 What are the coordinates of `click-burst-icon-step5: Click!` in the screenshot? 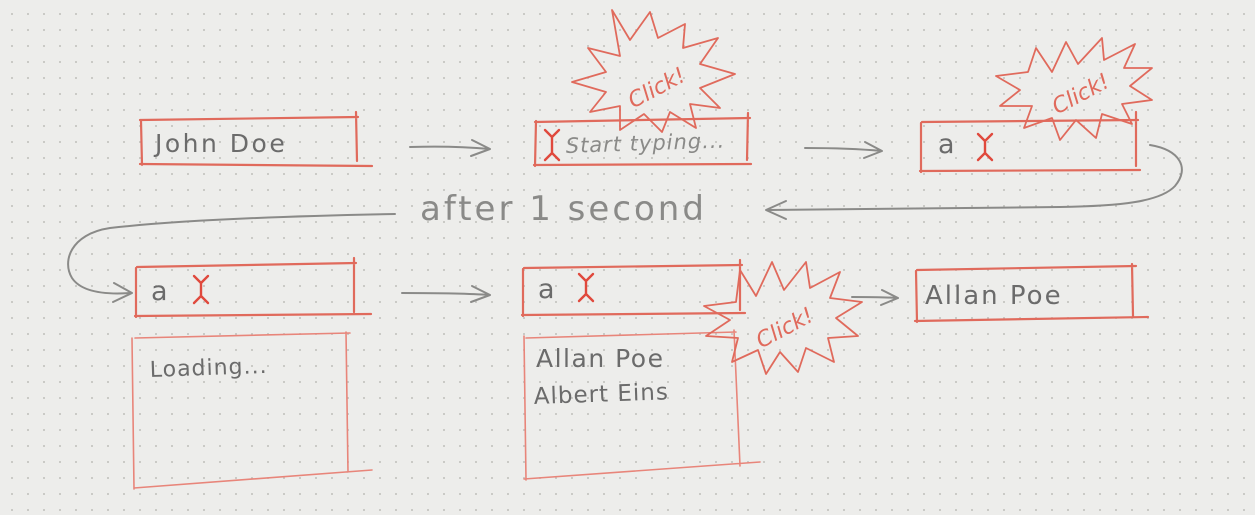 It's located at (783, 318).